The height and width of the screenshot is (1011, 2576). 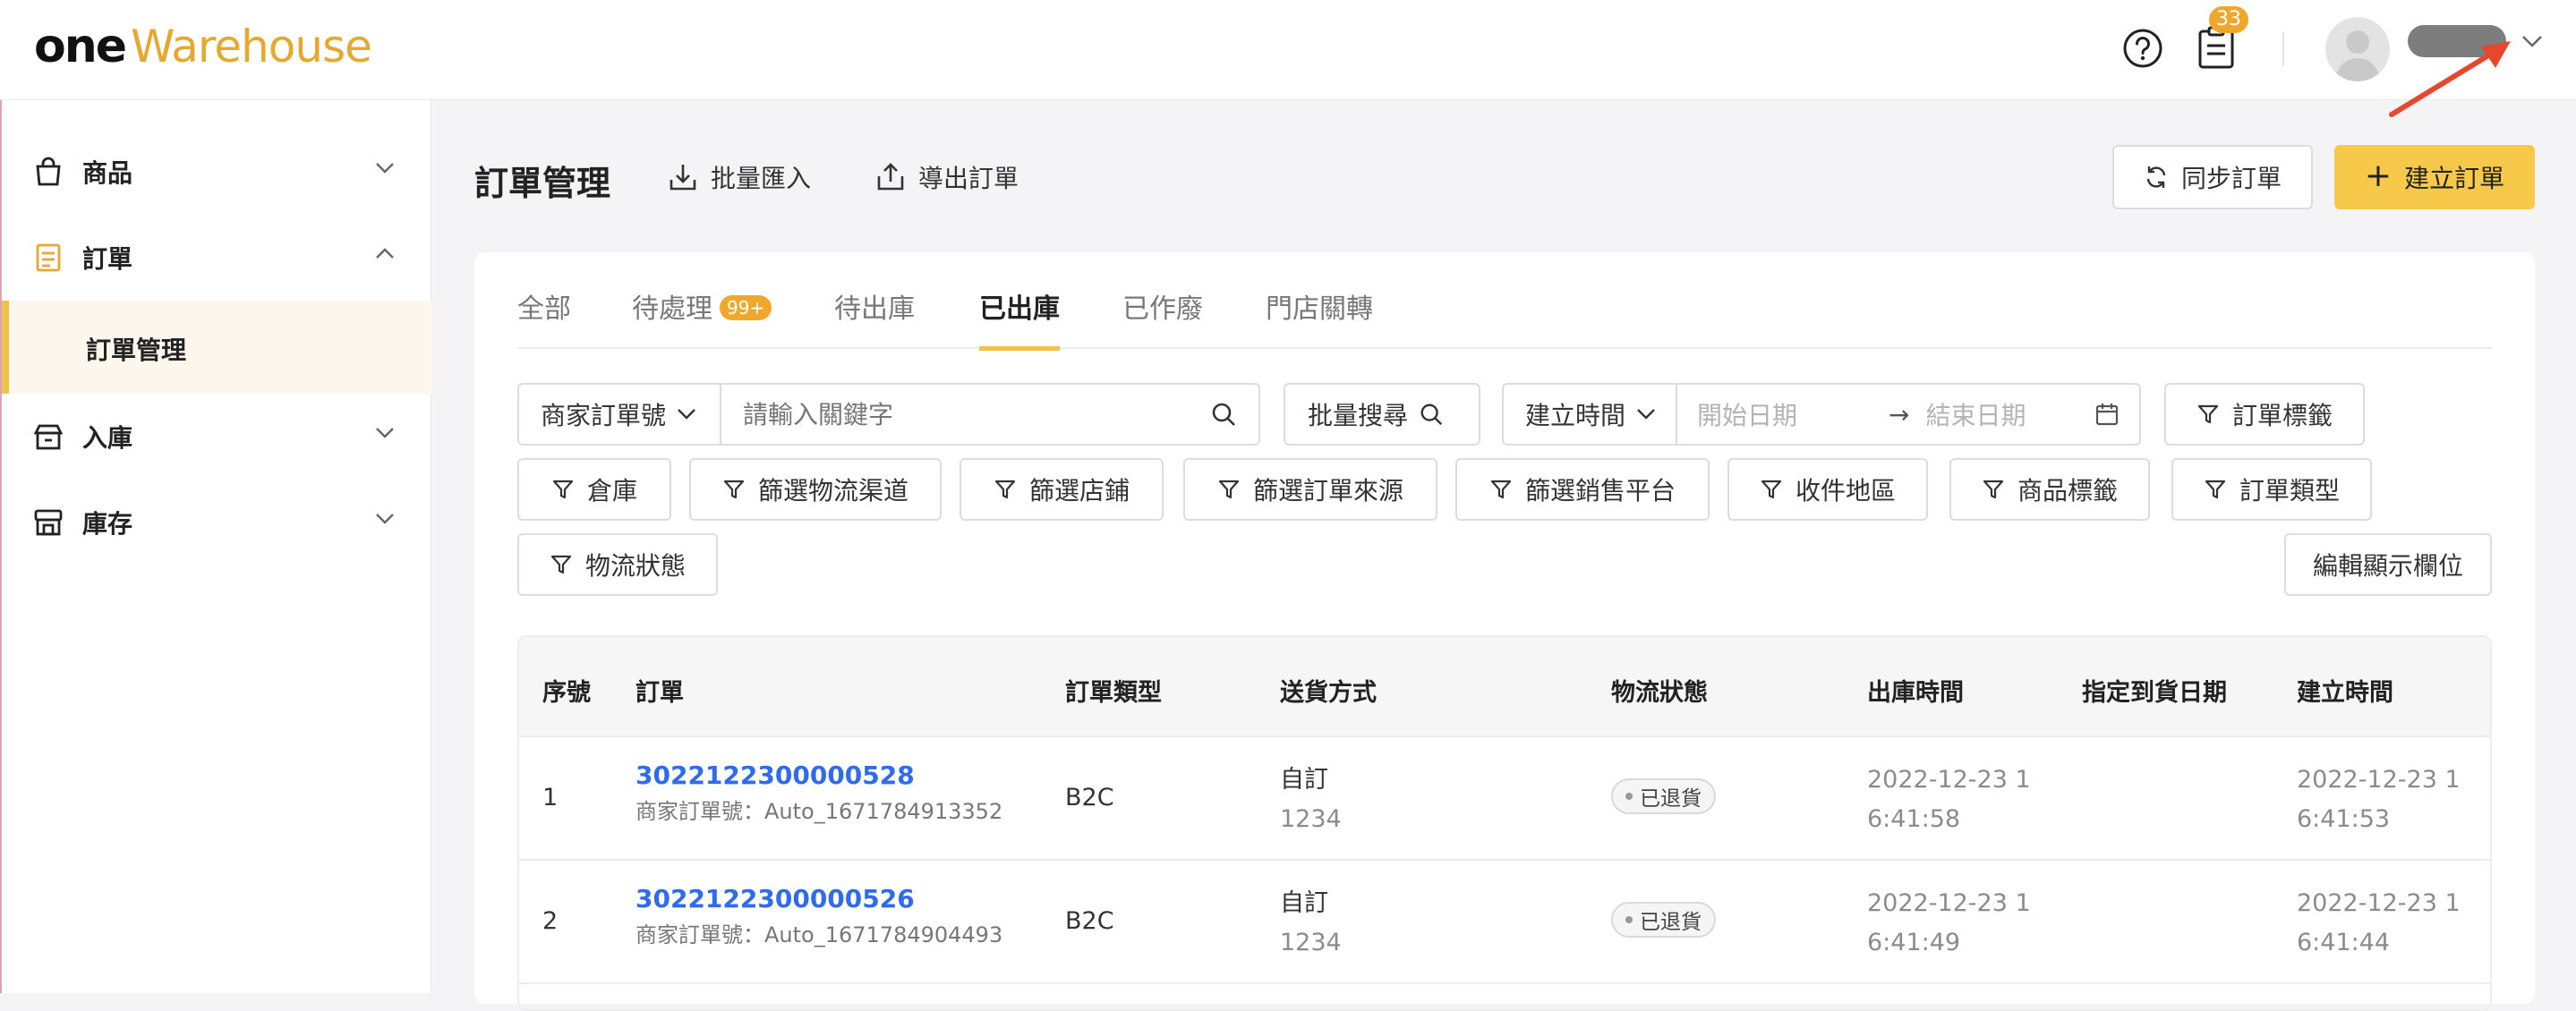 I want to click on batch-search-button: 批量搜尋, so click(x=1382, y=415).